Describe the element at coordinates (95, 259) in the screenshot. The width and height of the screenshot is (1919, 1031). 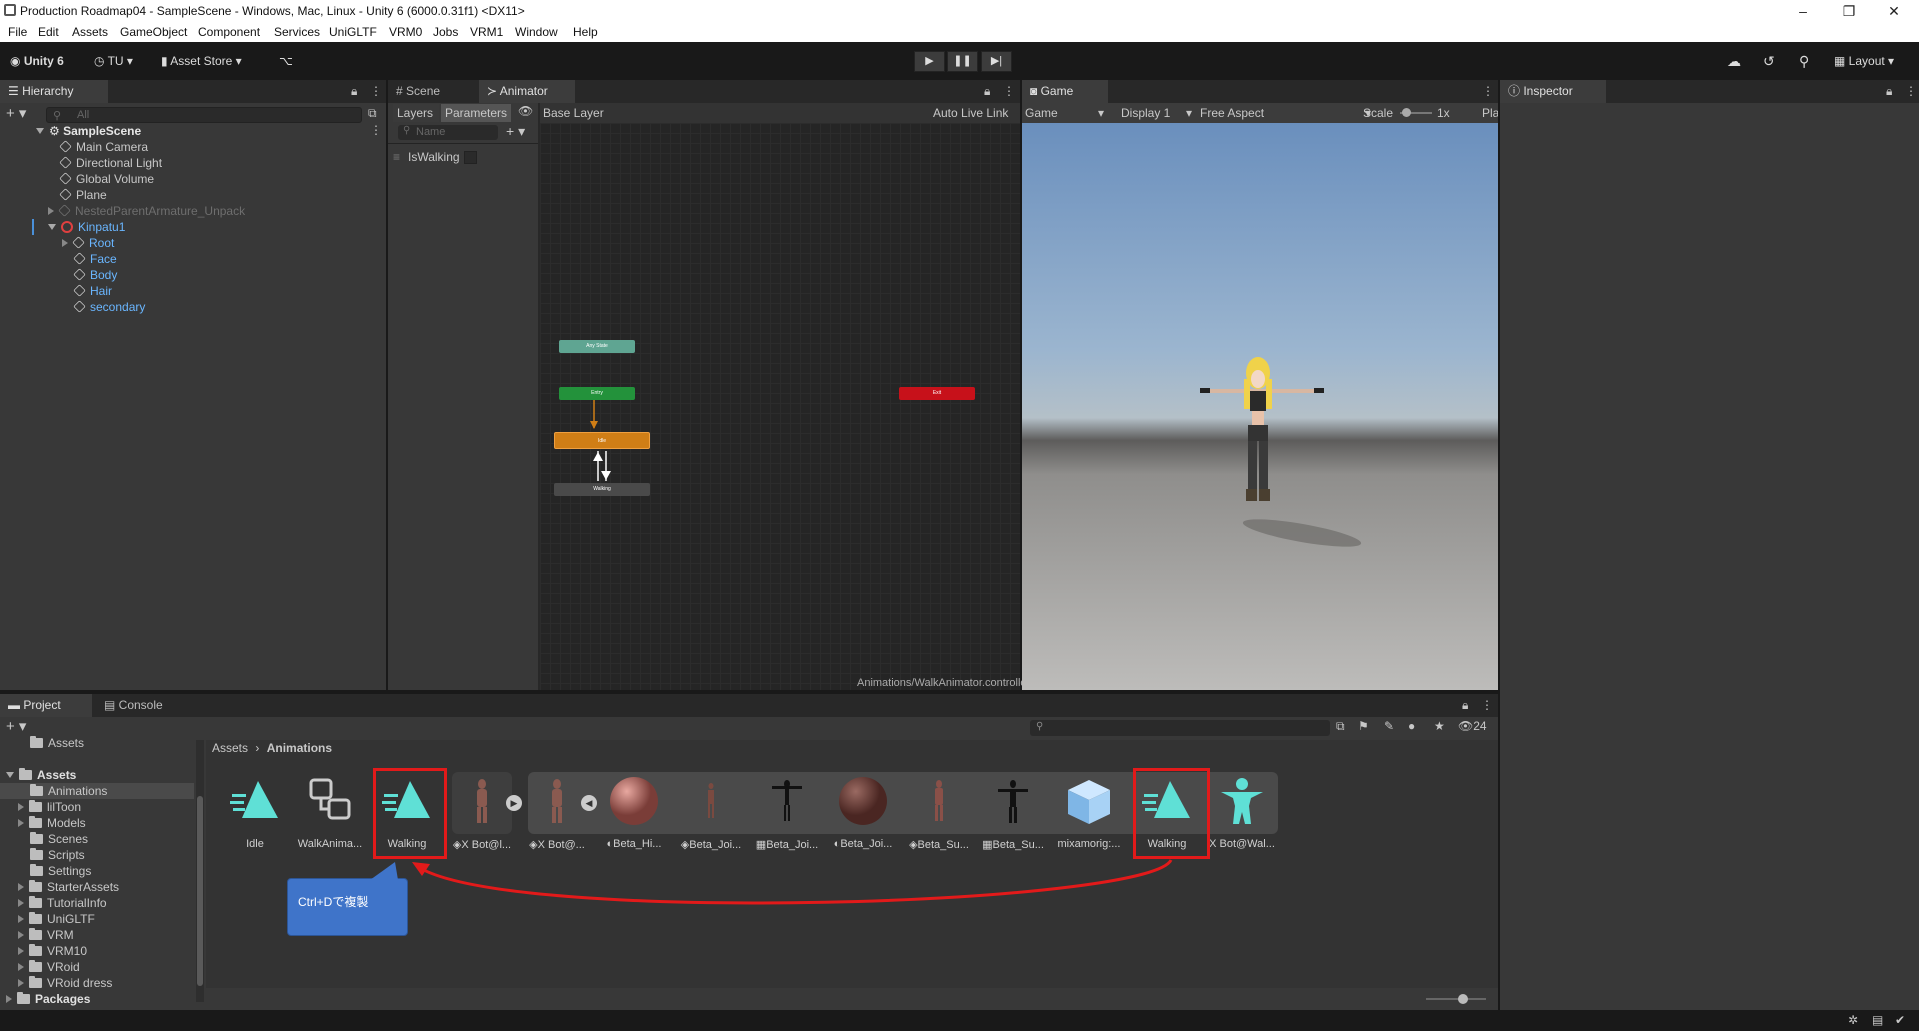
I see `tree-item-face: Face` at that location.